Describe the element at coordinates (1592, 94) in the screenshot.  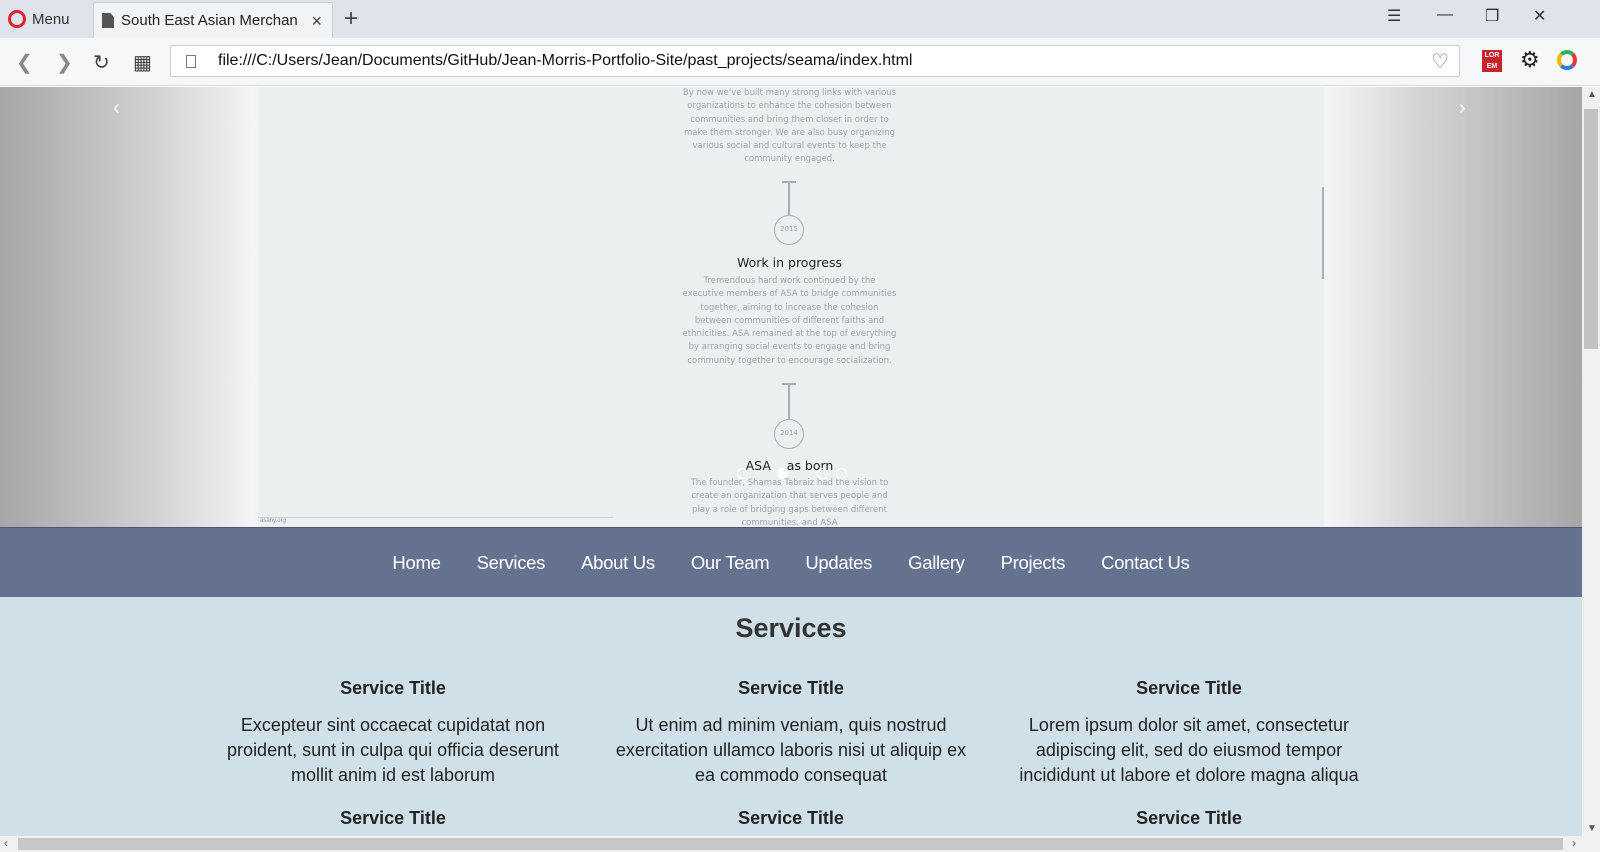
I see `scroll-up-icon: ▲` at that location.